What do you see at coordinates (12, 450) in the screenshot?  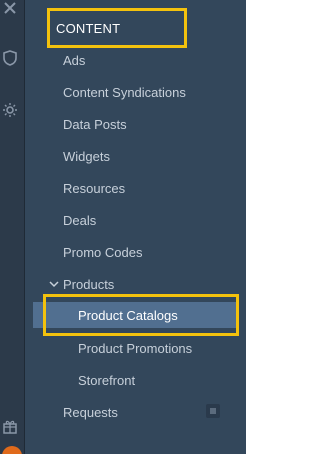 I see `avatar` at bounding box center [12, 450].